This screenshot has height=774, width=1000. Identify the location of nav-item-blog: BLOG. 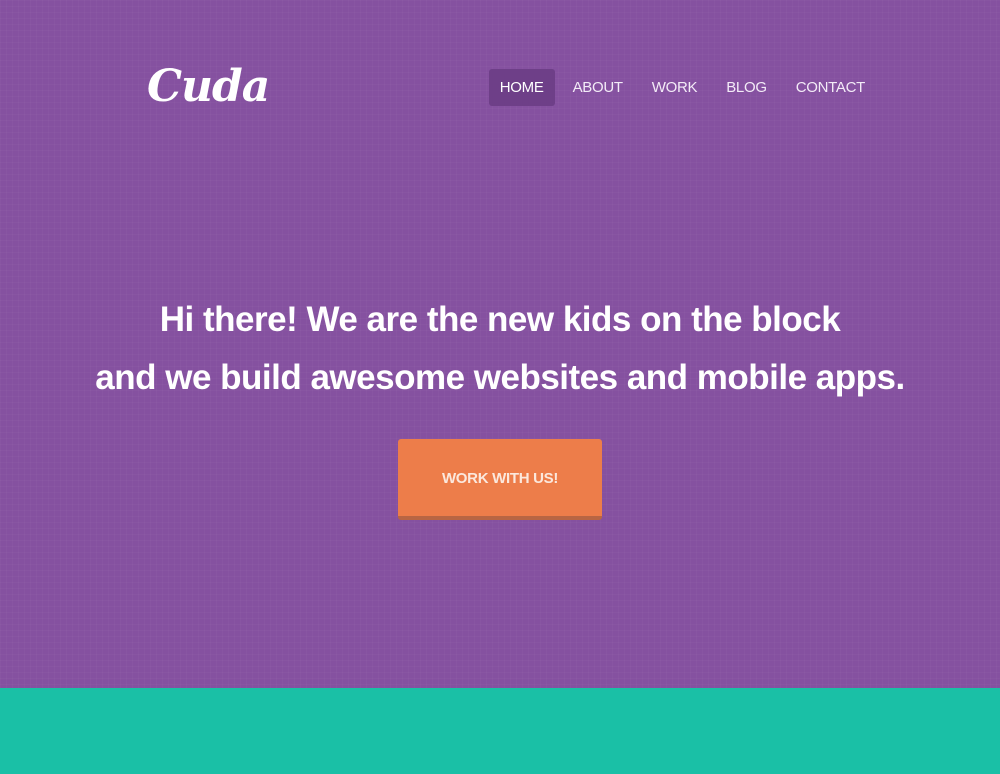
(746, 87).